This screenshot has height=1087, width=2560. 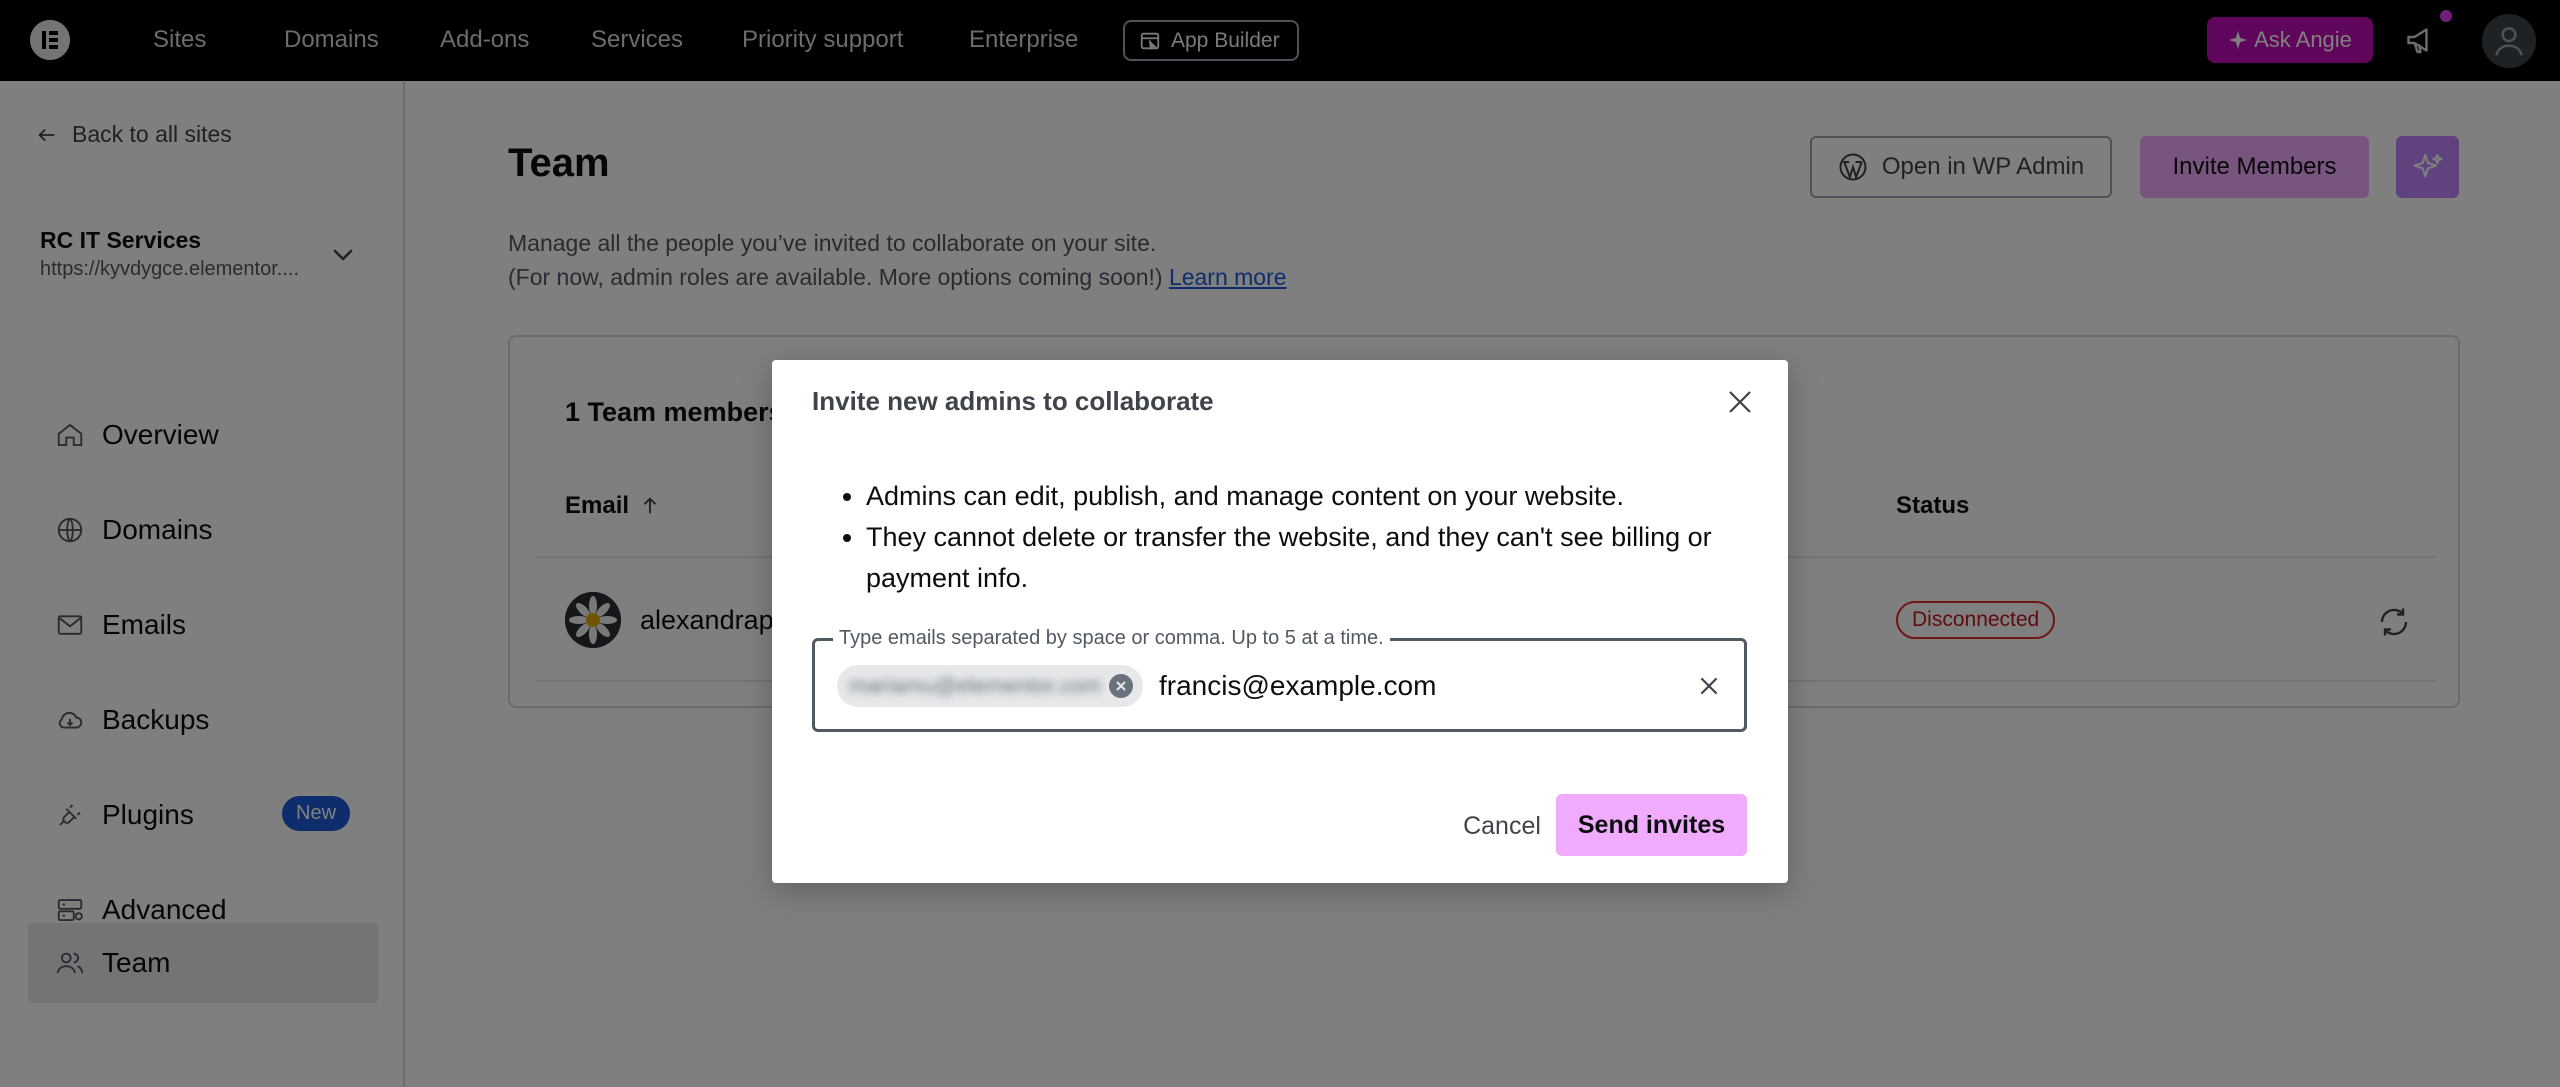 I want to click on email-chip: mariamu@elementor.com, so click(x=990, y=686).